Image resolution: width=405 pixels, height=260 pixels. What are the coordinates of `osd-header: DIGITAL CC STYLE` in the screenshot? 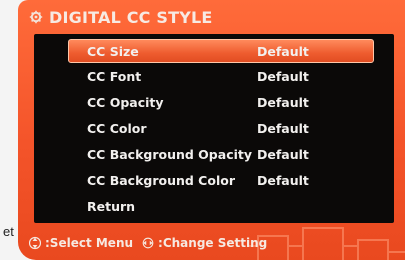 It's located at (211, 17).